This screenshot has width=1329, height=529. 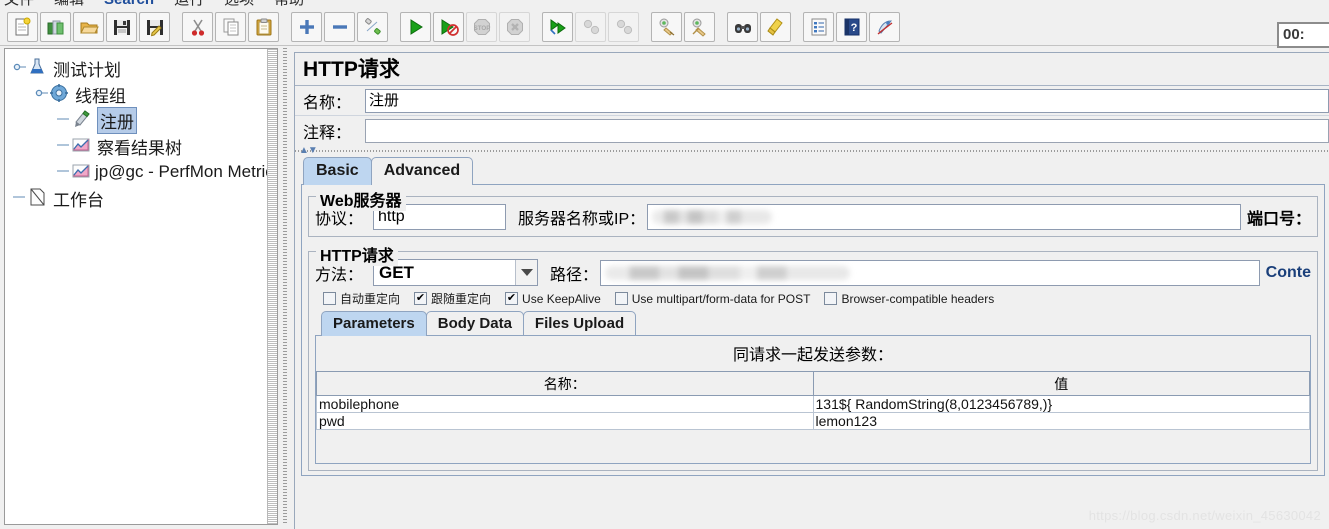 I want to click on tree-node-1: 线程组, so click(x=145, y=94).